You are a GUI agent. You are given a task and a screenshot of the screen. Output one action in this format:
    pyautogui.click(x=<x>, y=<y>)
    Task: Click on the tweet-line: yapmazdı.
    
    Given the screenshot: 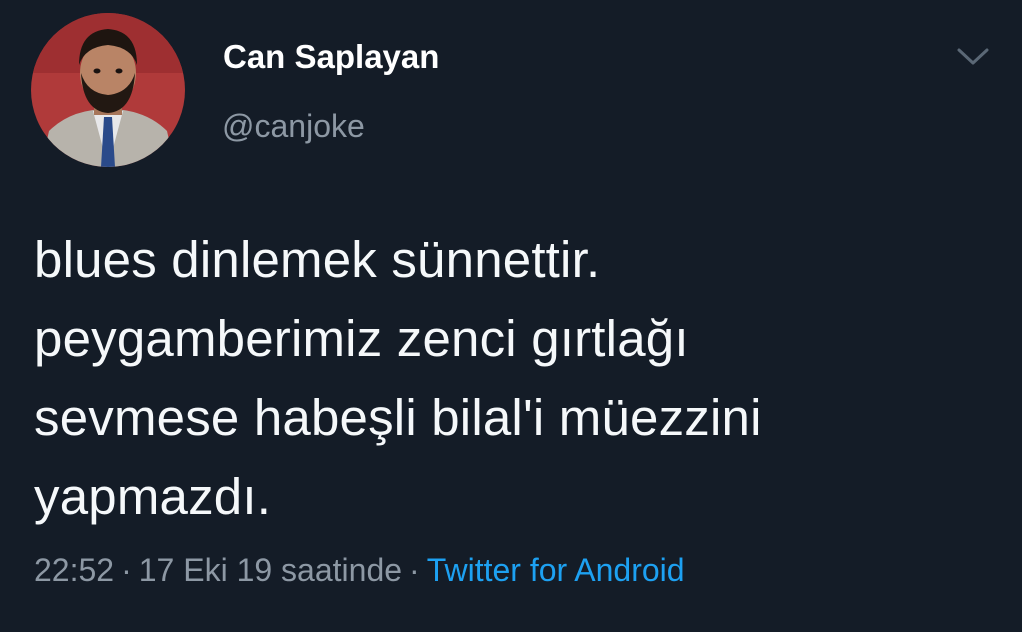 What is the action you would take?
    pyautogui.click(x=153, y=496)
    